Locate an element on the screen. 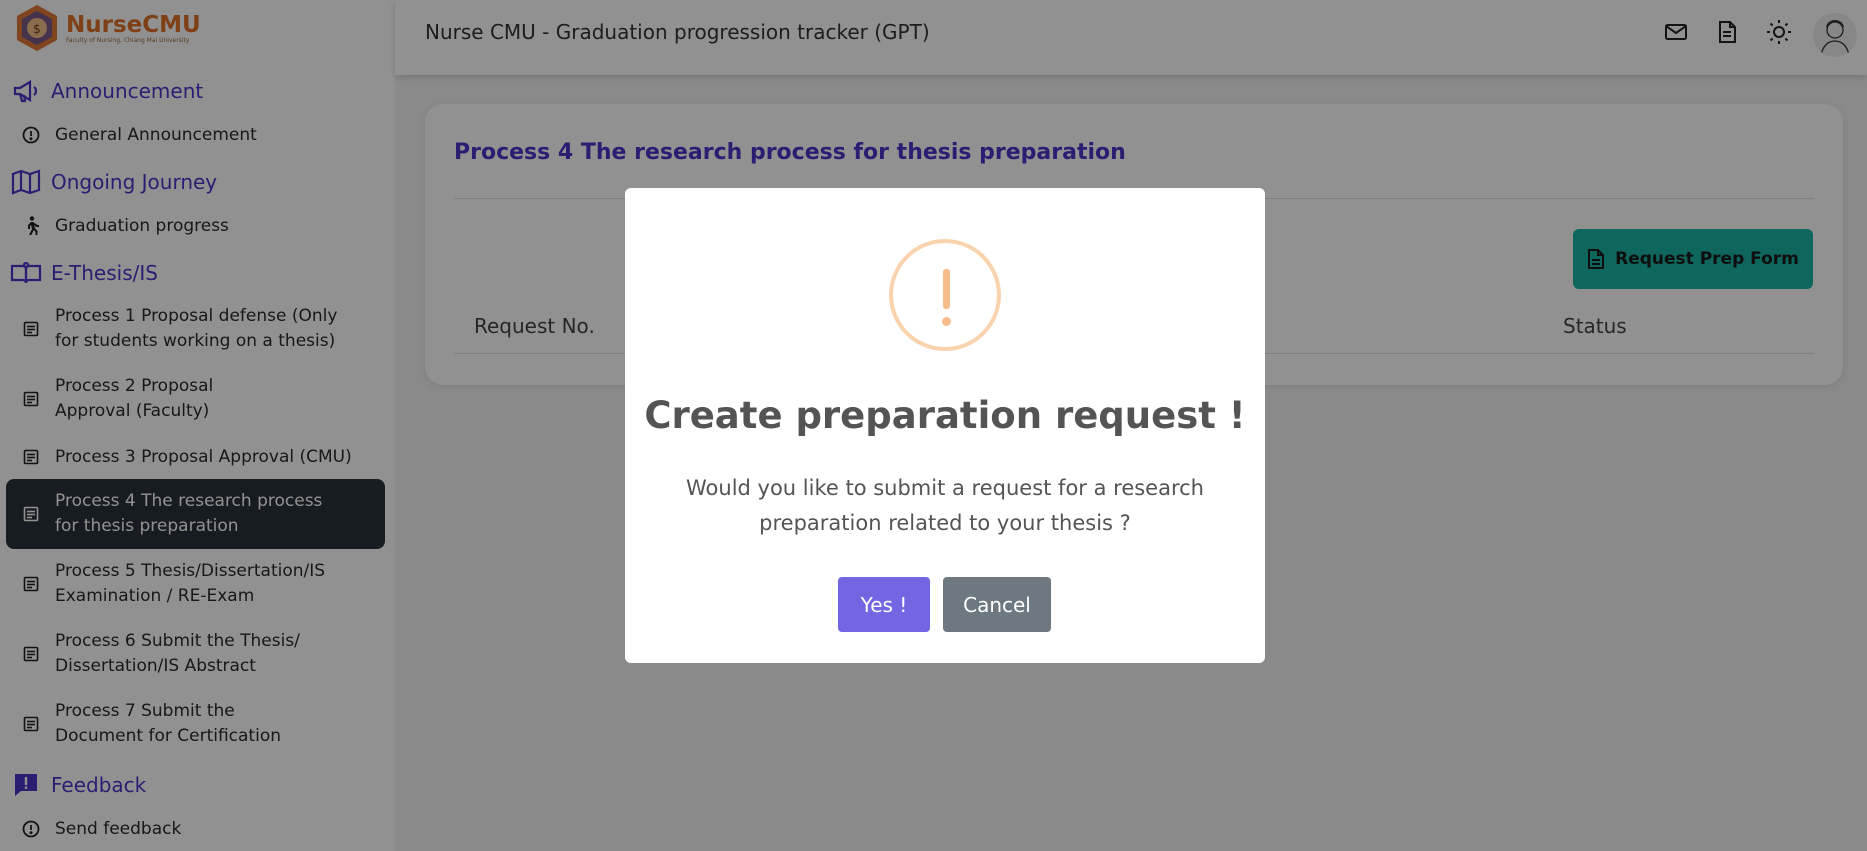  confirm-yes-button: Yes ! is located at coordinates (884, 604).